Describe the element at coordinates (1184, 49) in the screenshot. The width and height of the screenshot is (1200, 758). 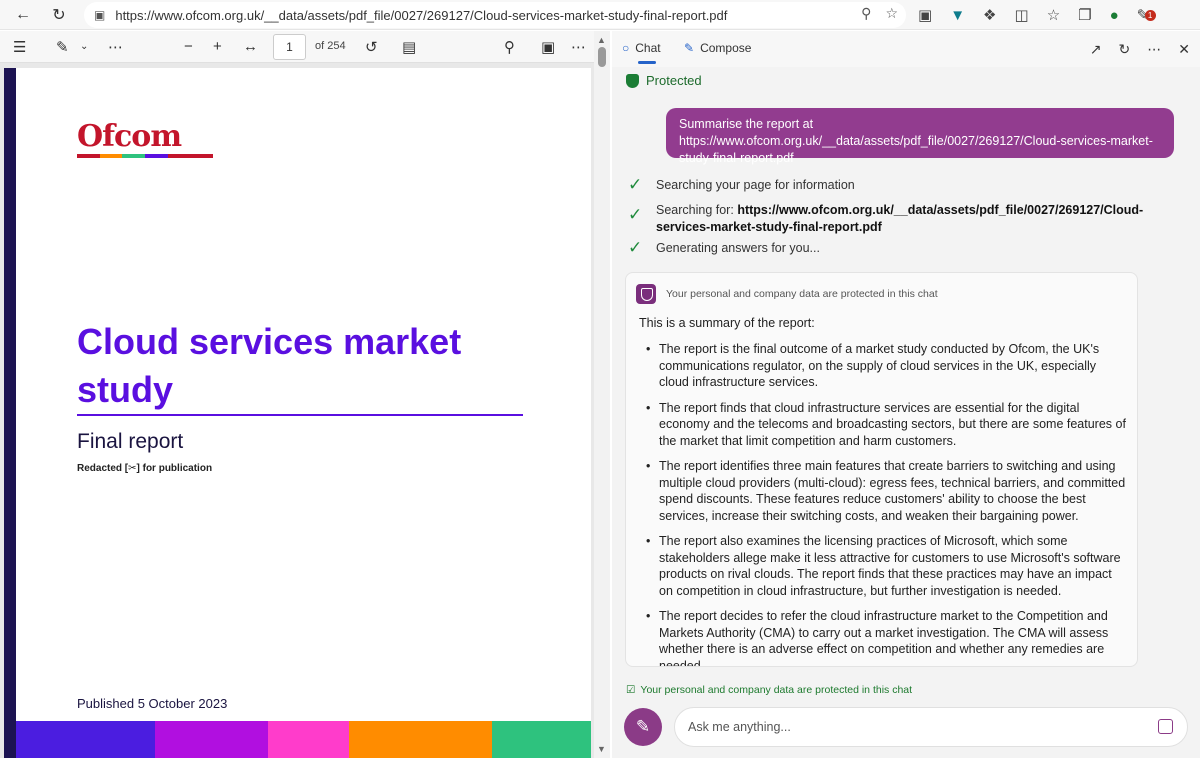
I see `close-icon: ✕` at that location.